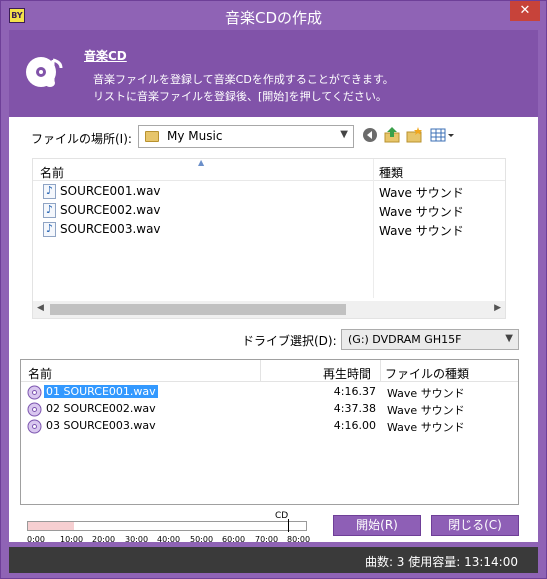  I want to click on capacity-used-fill, so click(51, 526).